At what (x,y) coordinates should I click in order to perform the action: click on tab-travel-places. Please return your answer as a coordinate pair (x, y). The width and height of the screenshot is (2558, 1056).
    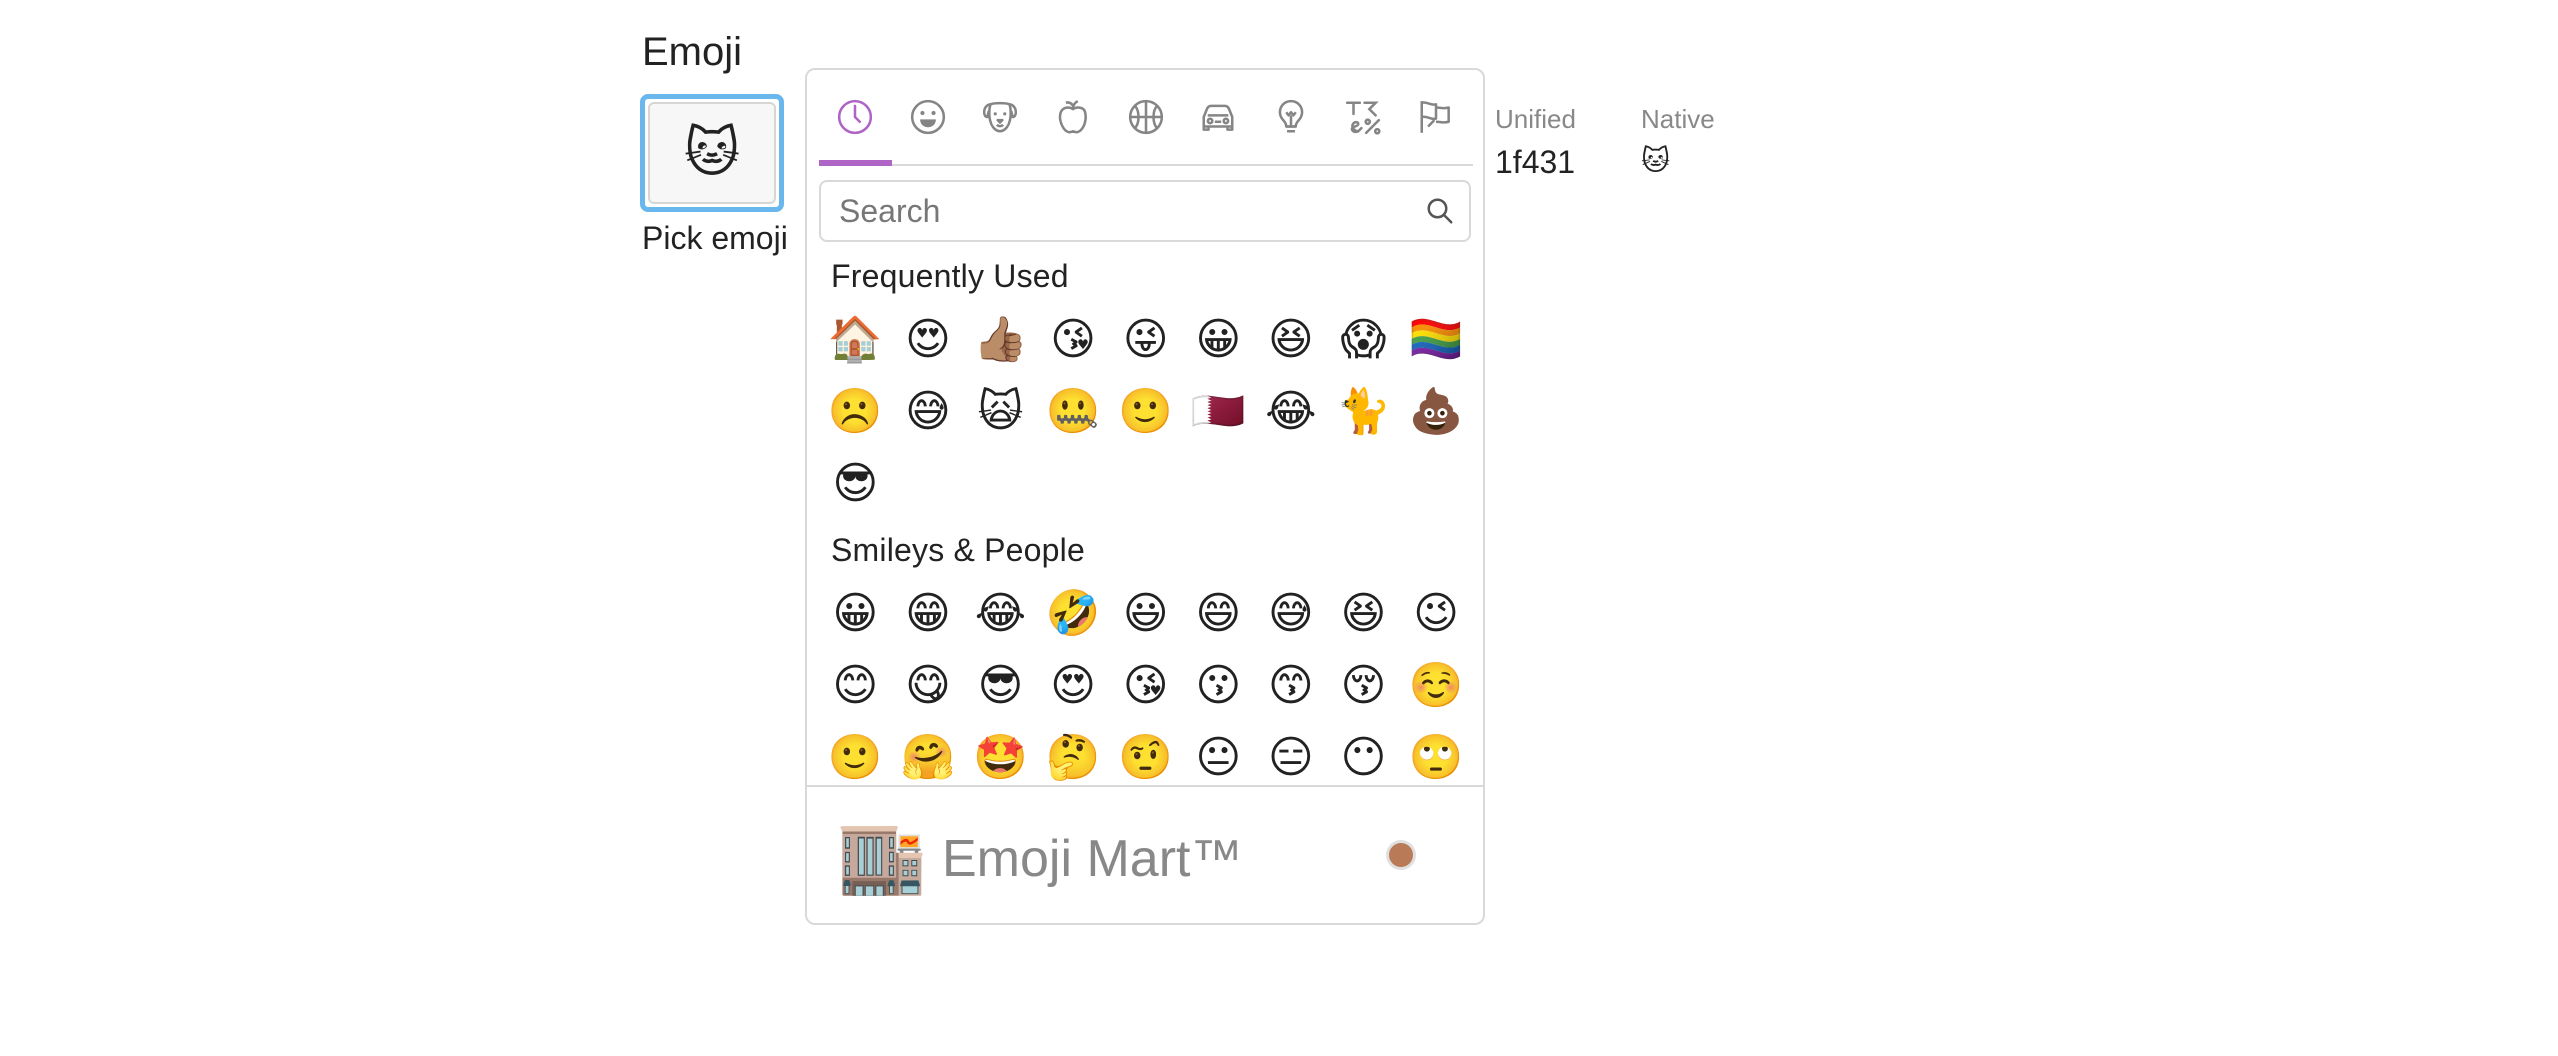
    Looking at the image, I should click on (1218, 117).